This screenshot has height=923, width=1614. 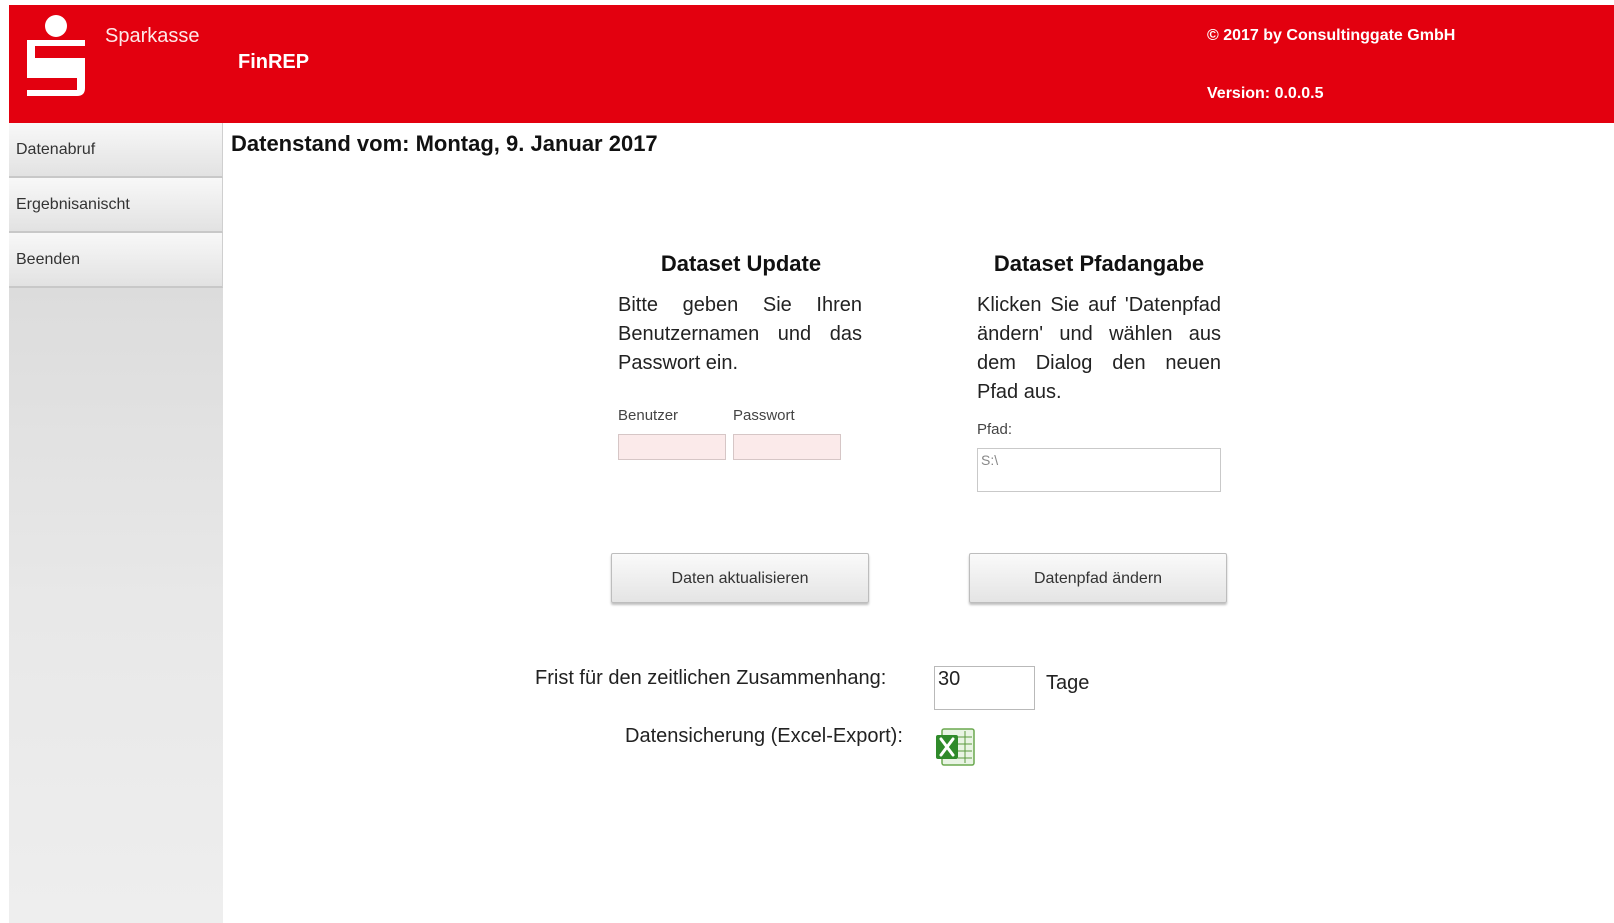 I want to click on path-input: S:\, so click(x=1099, y=470).